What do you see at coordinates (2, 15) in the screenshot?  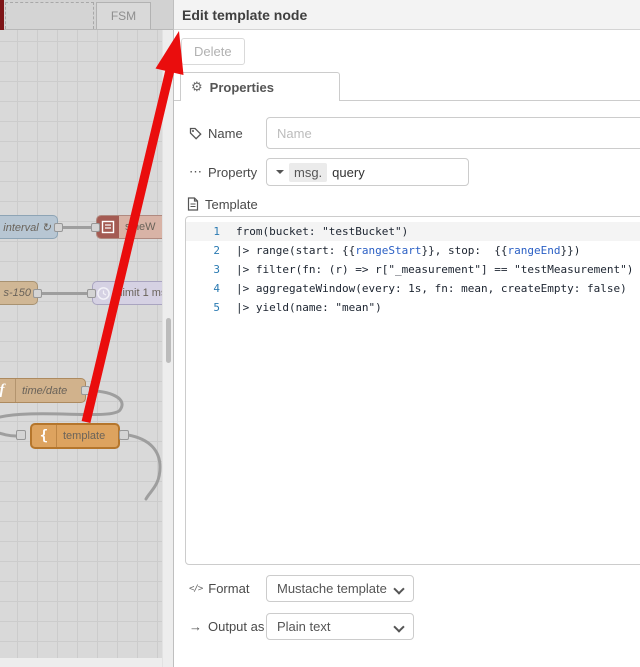 I see `header-red-strip` at bounding box center [2, 15].